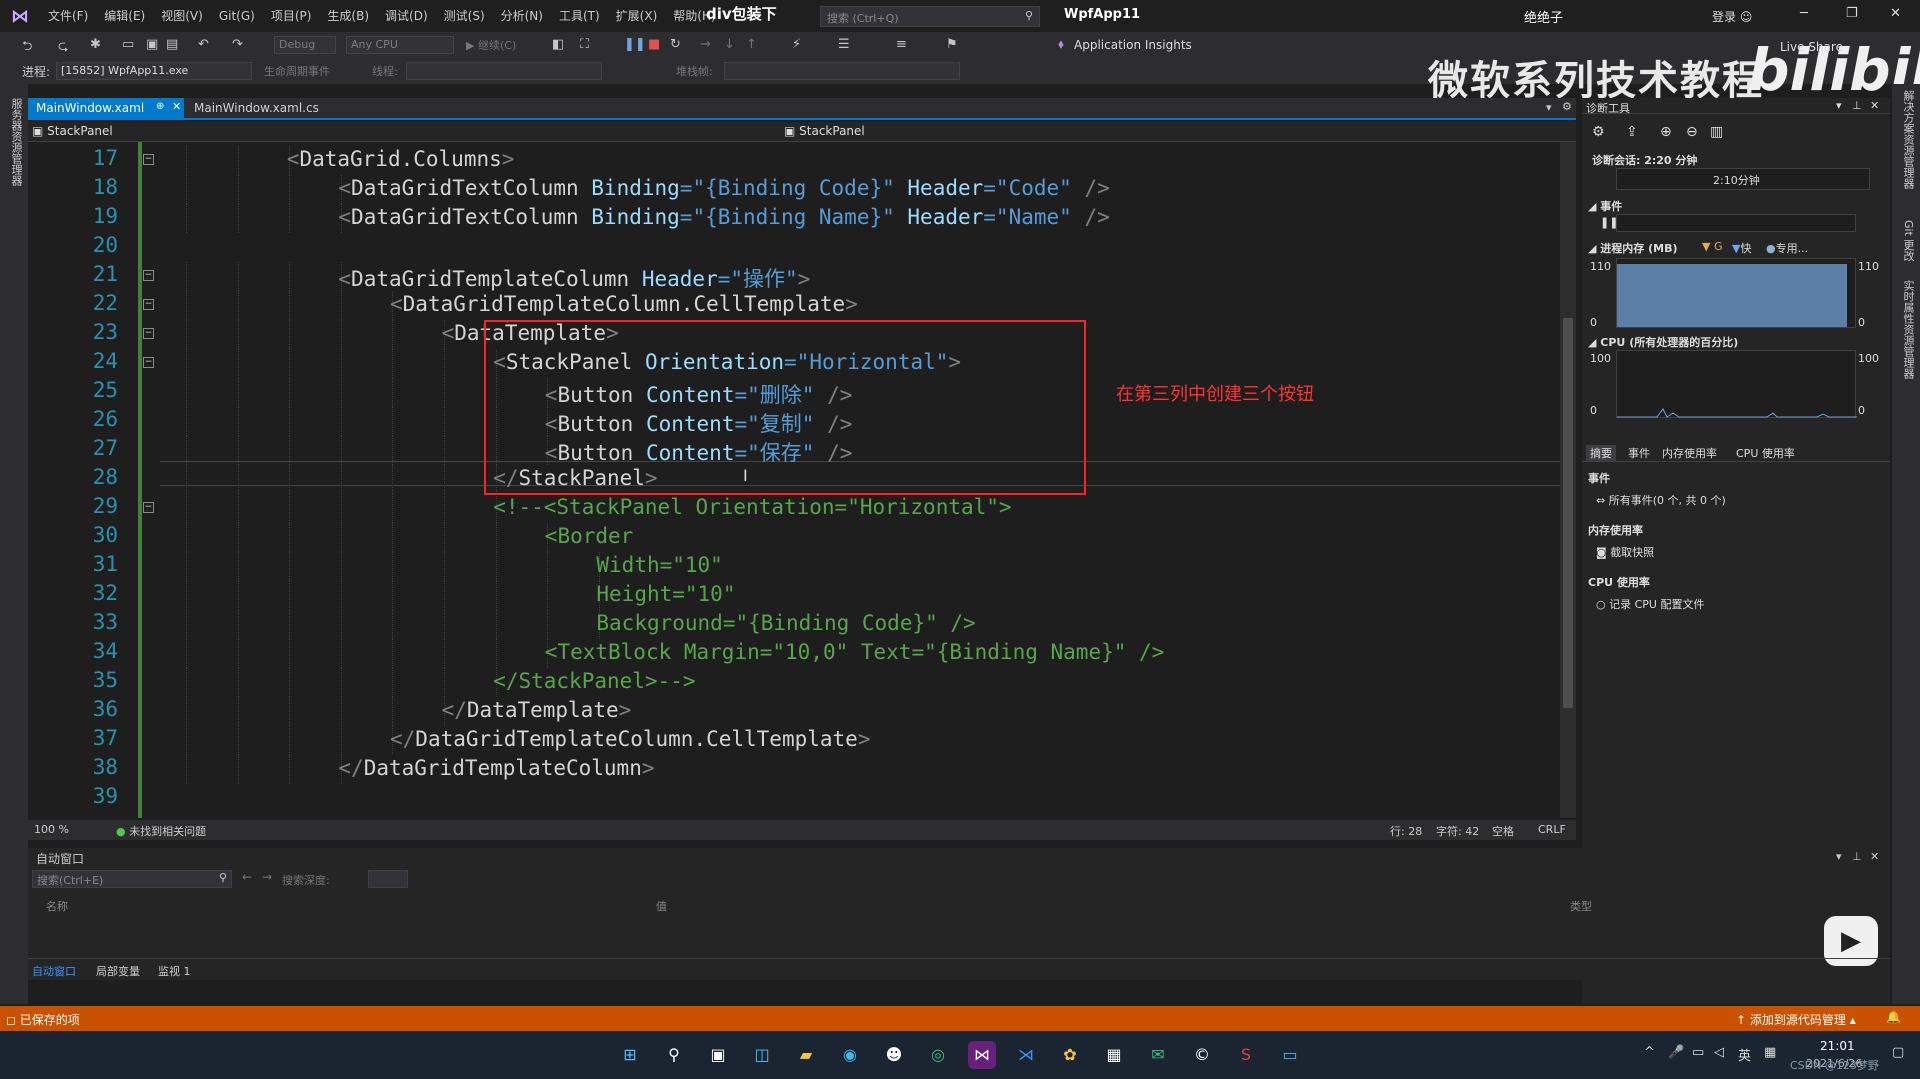  Describe the element at coordinates (537, 710) in the screenshot. I see `code-line: </DataTemplate>` at that location.